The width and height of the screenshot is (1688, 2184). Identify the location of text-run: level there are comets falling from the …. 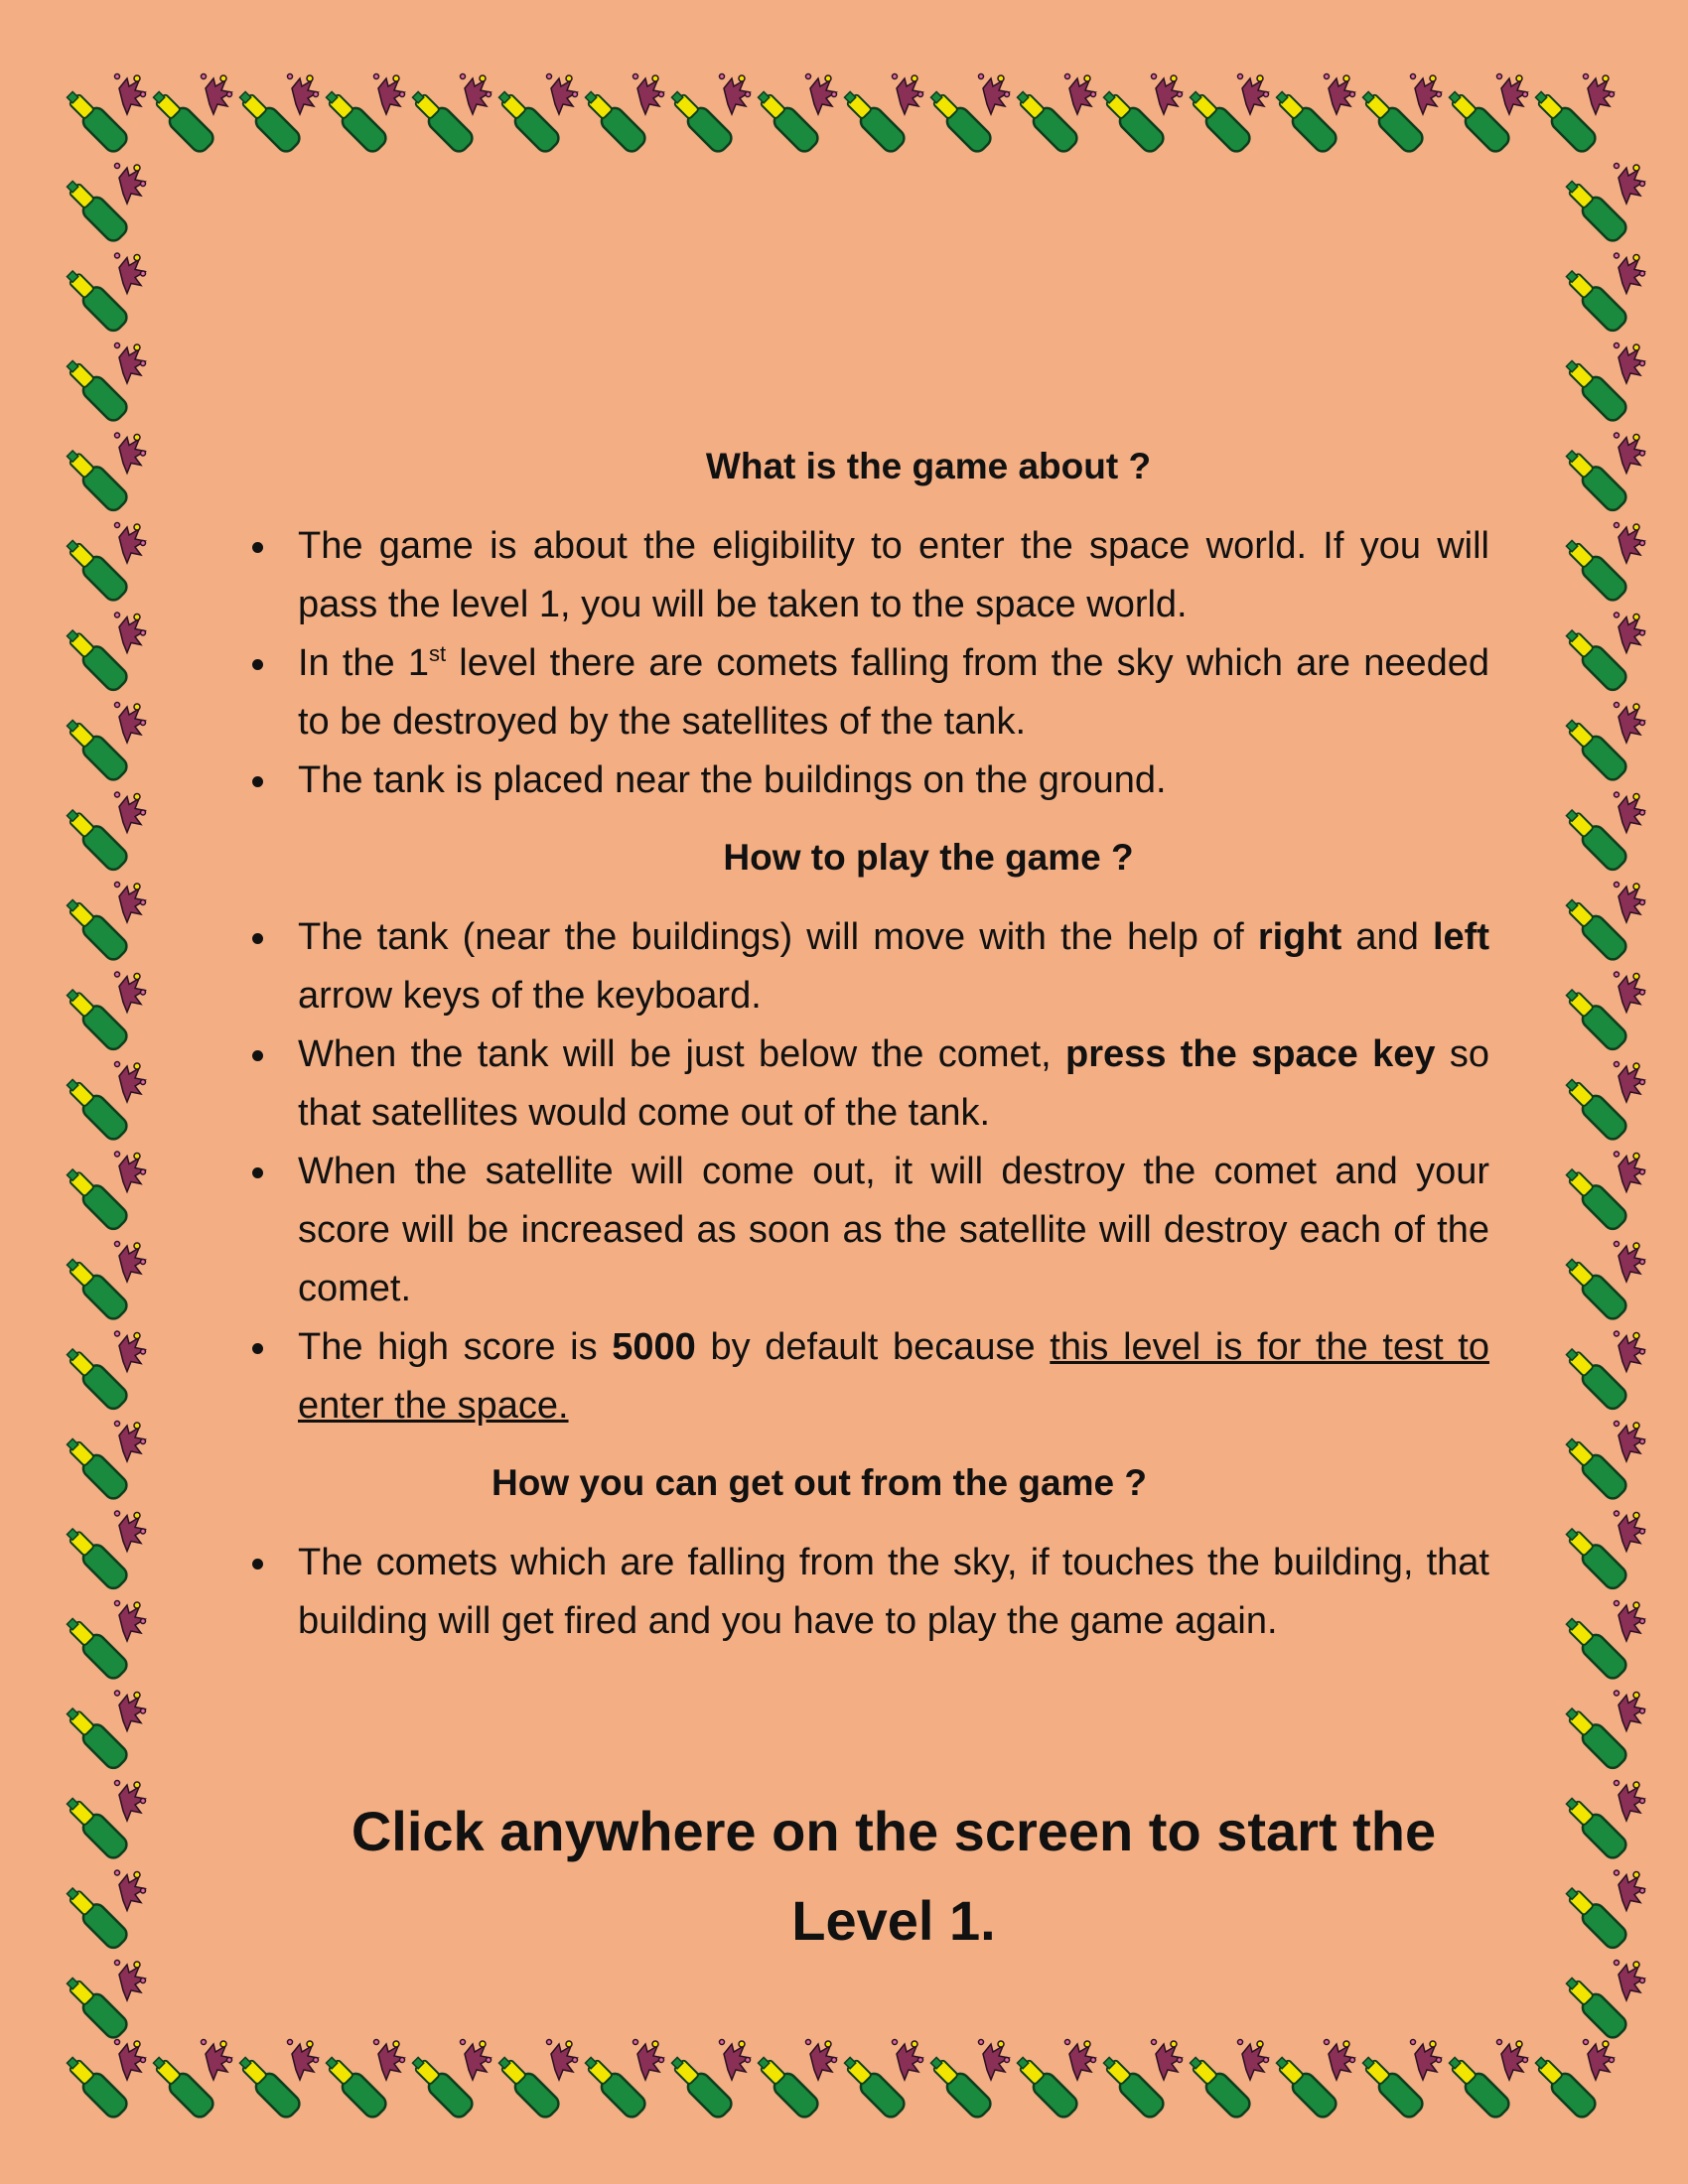
(893, 692).